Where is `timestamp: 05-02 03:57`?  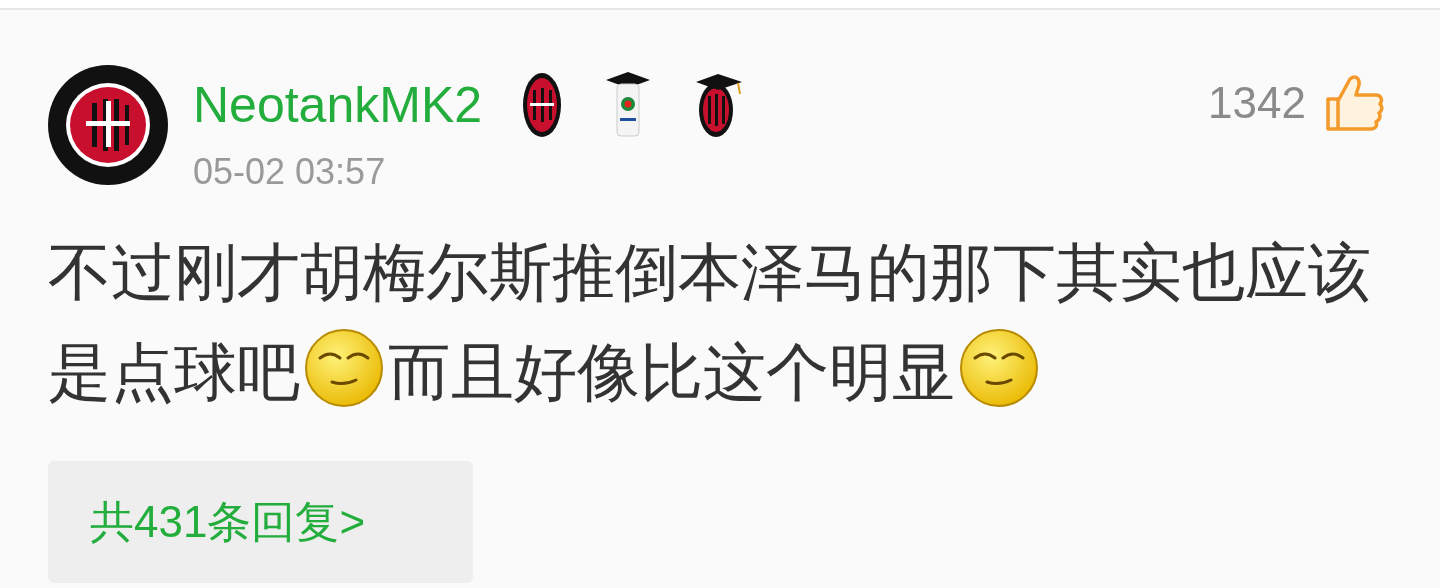
timestamp: 05-02 03:57 is located at coordinates (290, 172).